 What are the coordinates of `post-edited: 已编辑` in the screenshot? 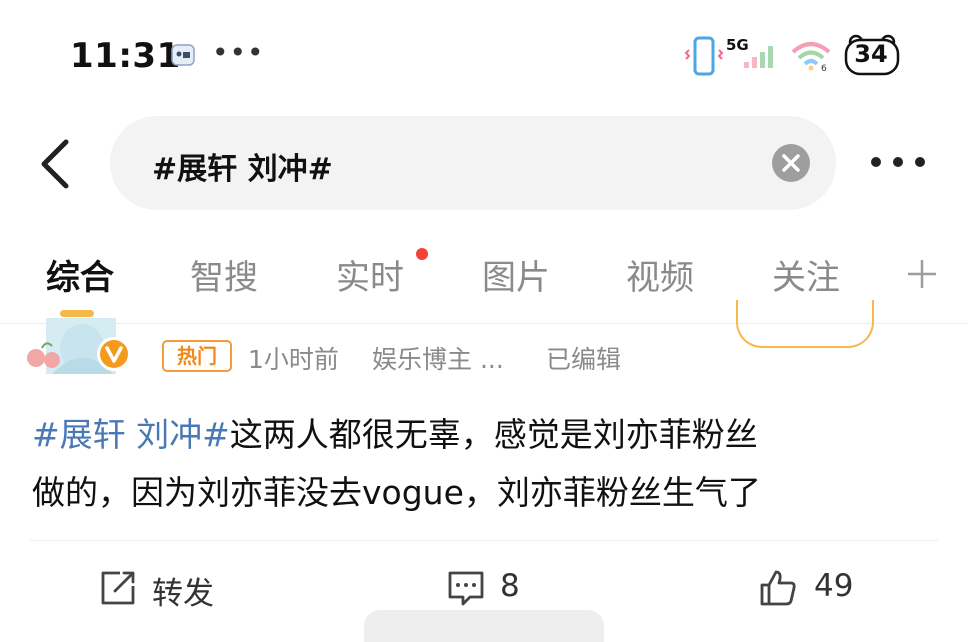 It's located at (584, 359).